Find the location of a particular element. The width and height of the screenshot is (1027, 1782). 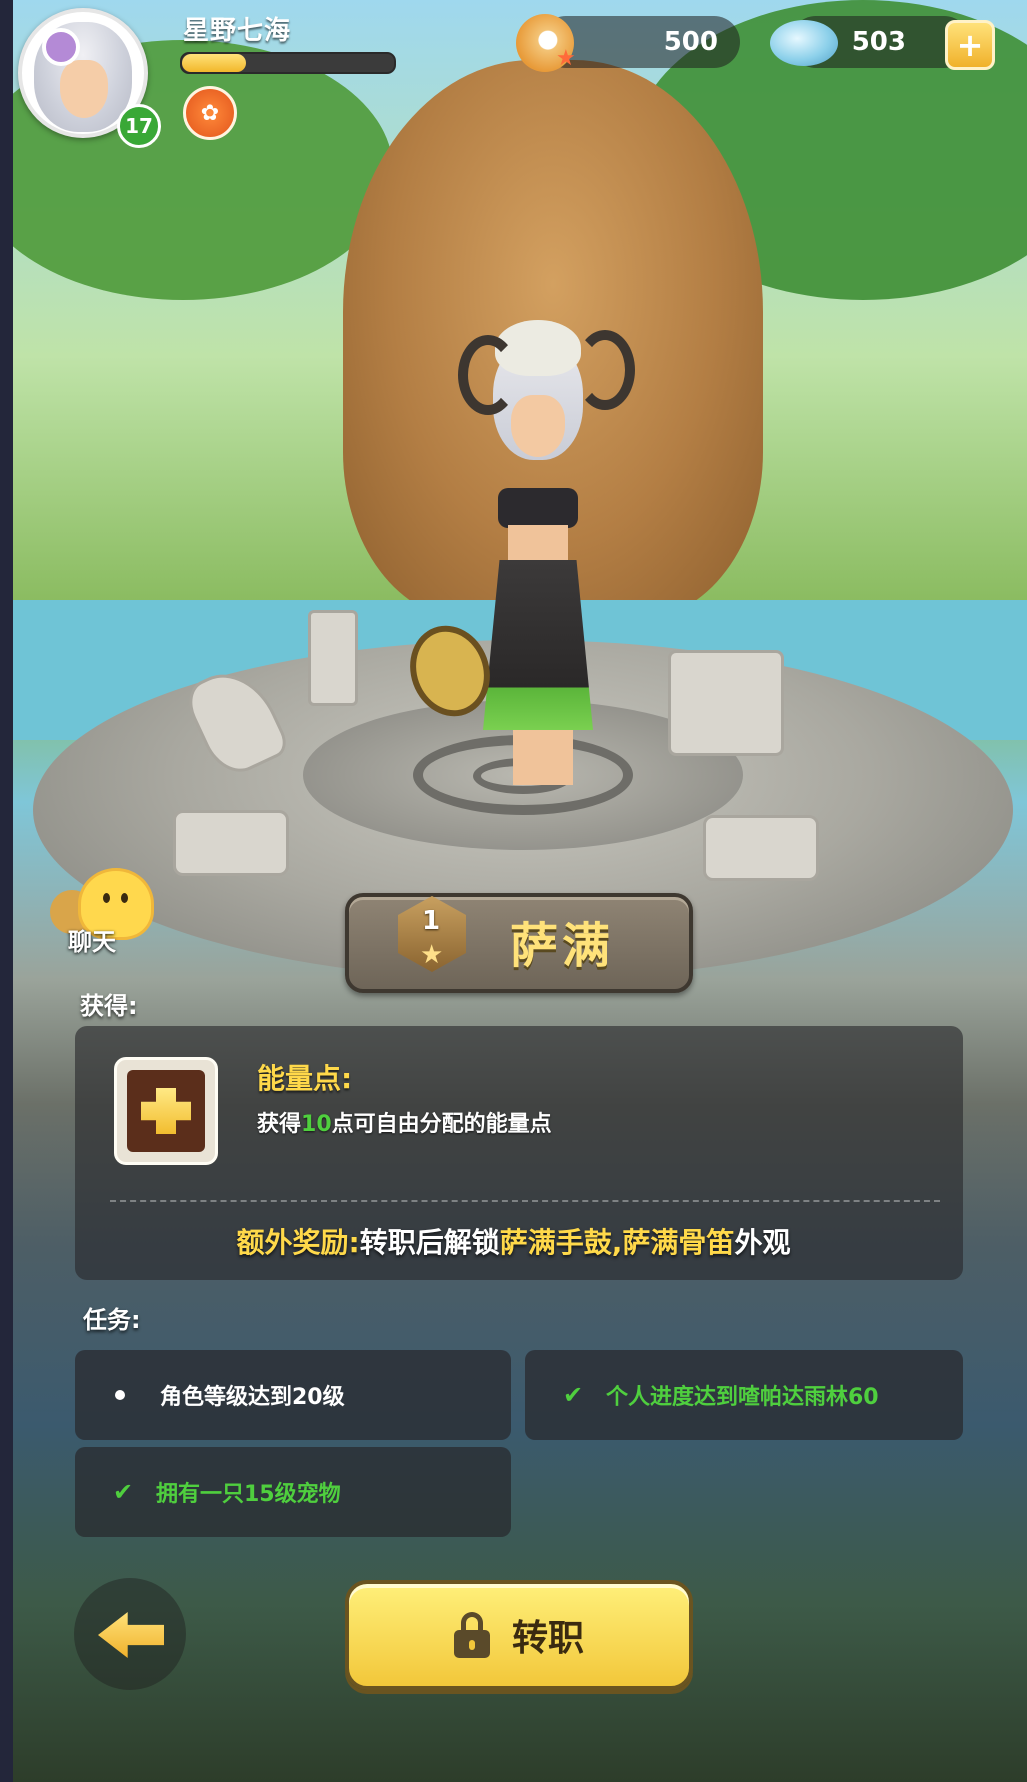

reward-divider is located at coordinates (525, 1201).